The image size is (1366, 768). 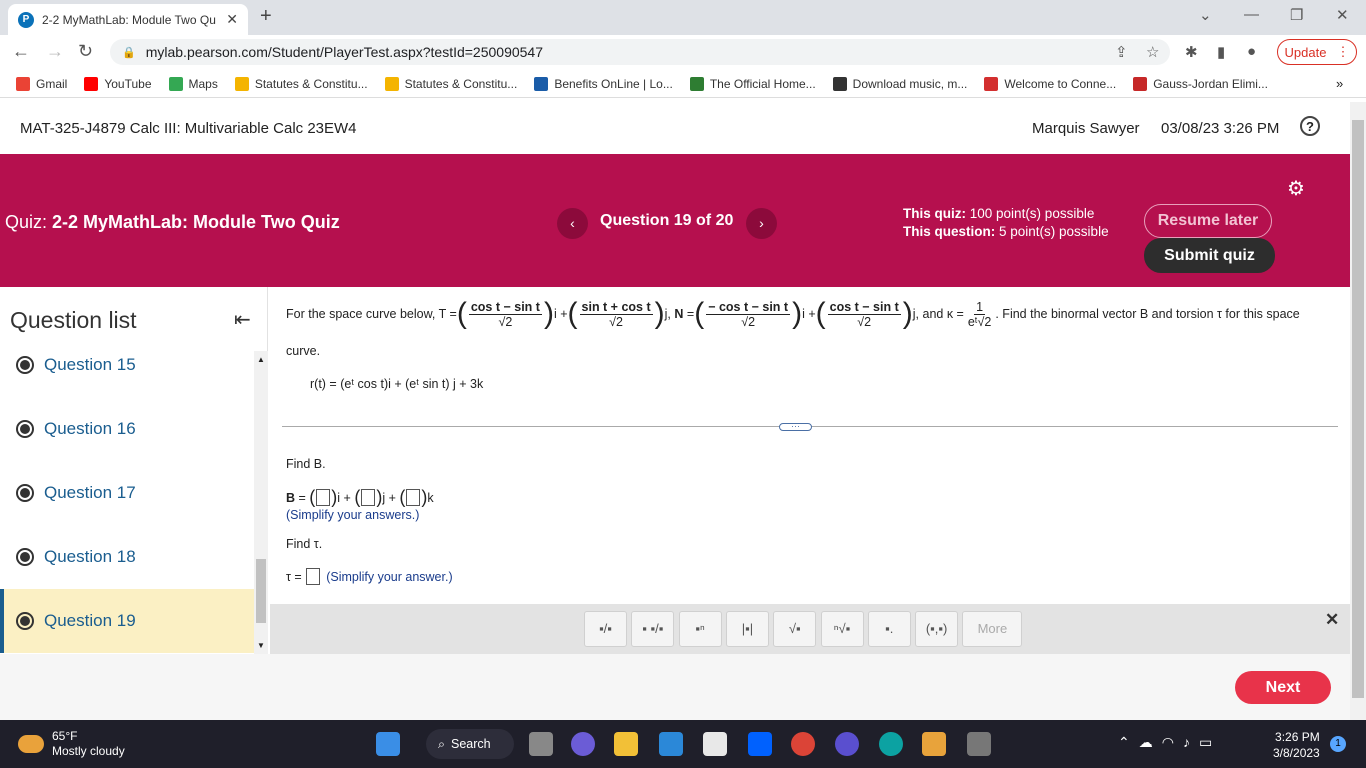 What do you see at coordinates (1221, 52) in the screenshot?
I see `side-panel-icon: ▮` at bounding box center [1221, 52].